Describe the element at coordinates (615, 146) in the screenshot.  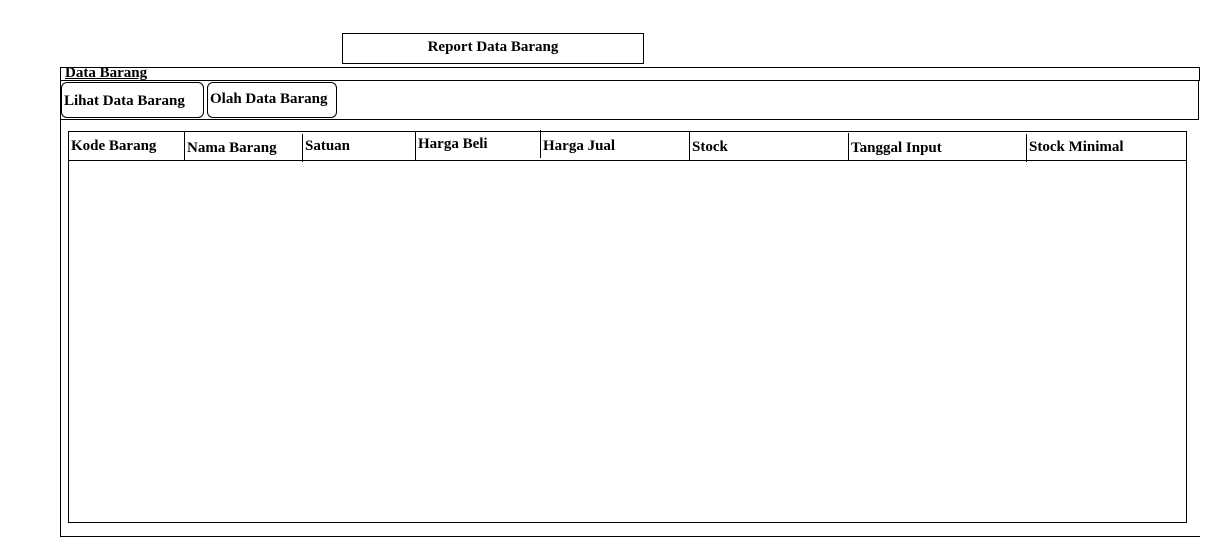
I see `column-header-harga-jual: Harga Jual` at that location.